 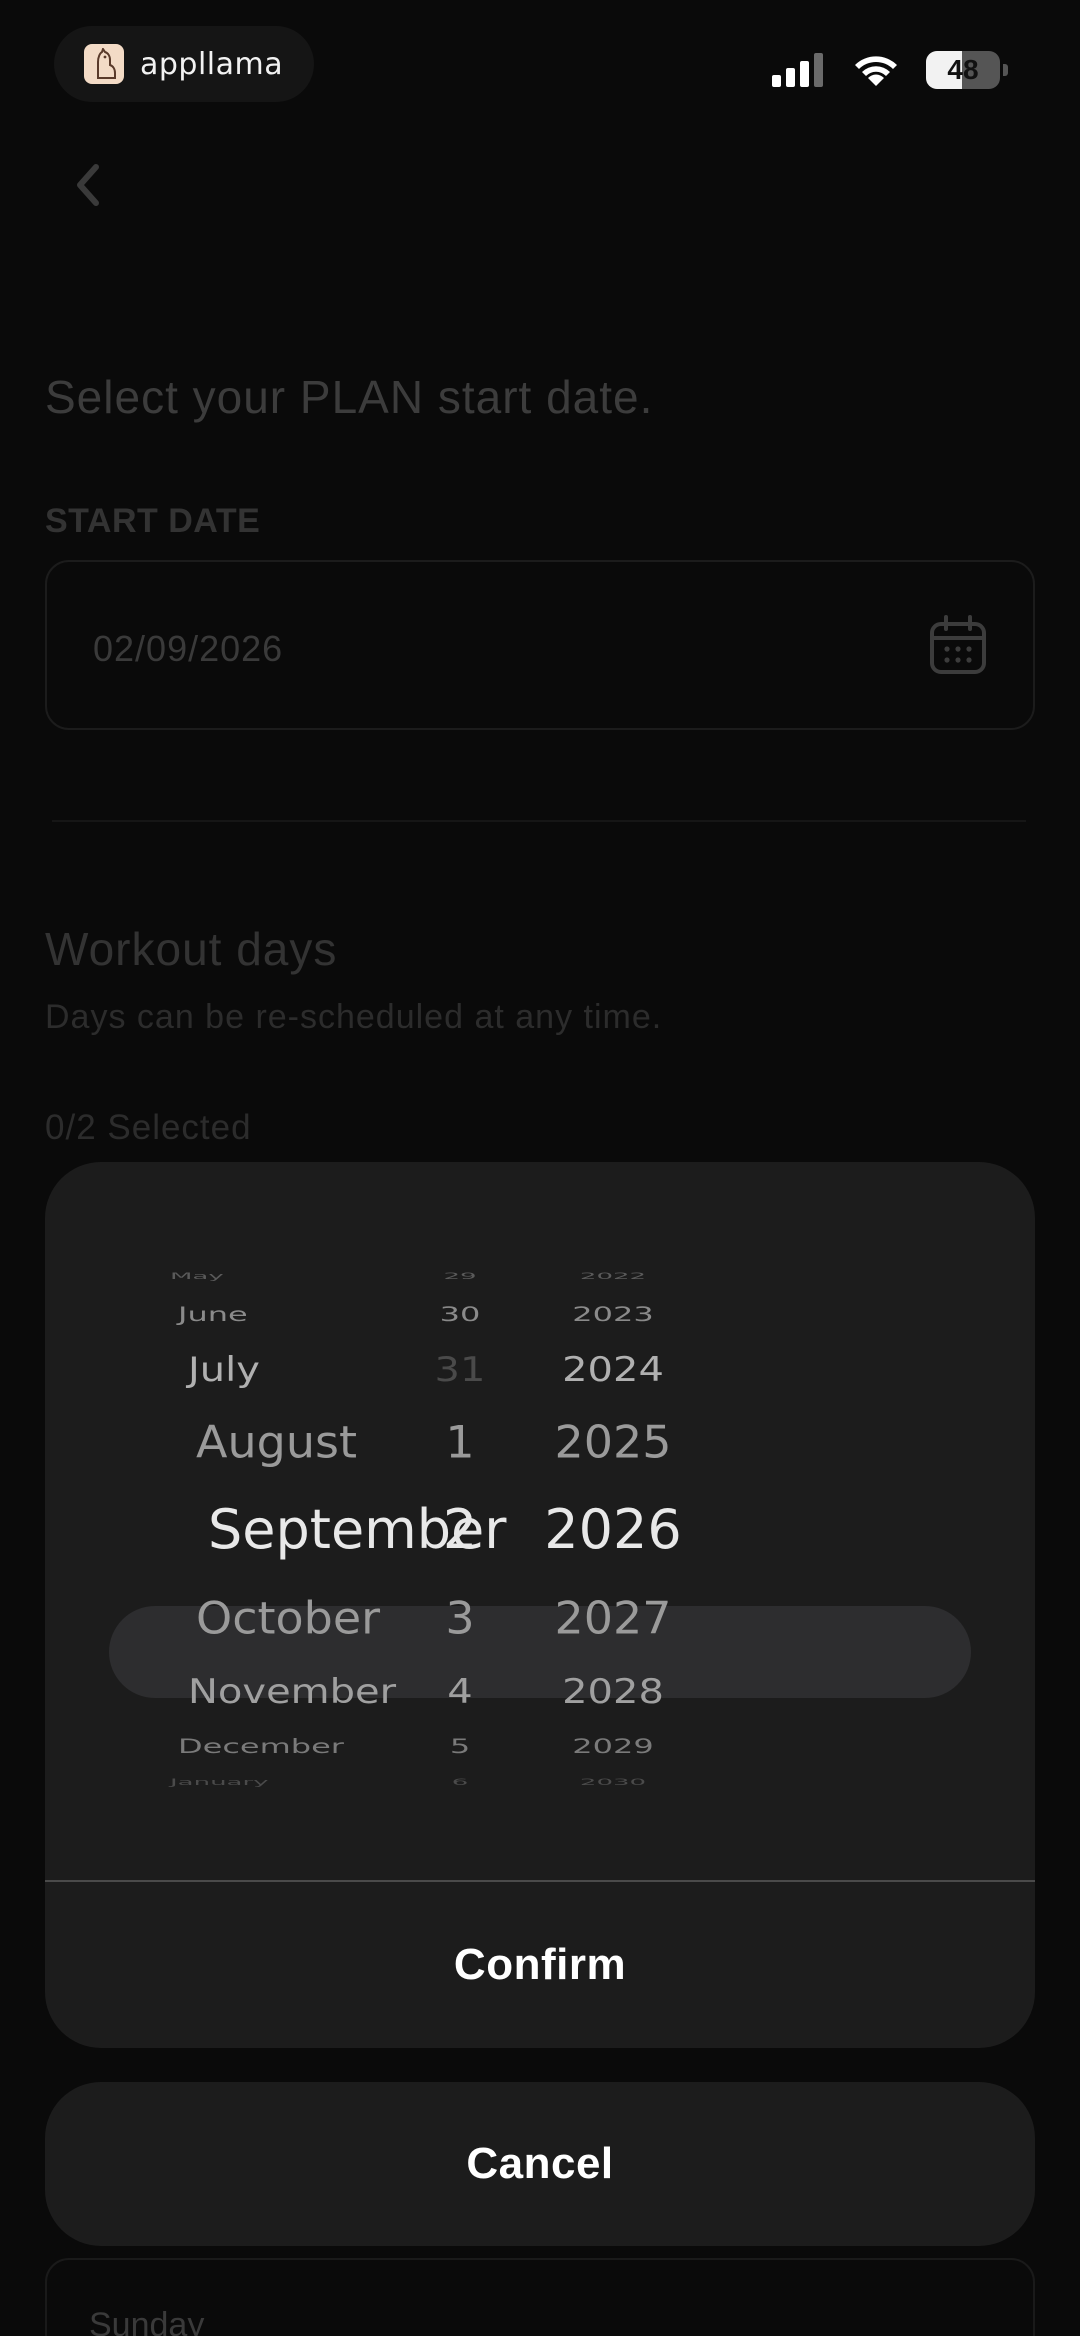 What do you see at coordinates (612, 1530) in the screenshot?
I see `year-option: 2026` at bounding box center [612, 1530].